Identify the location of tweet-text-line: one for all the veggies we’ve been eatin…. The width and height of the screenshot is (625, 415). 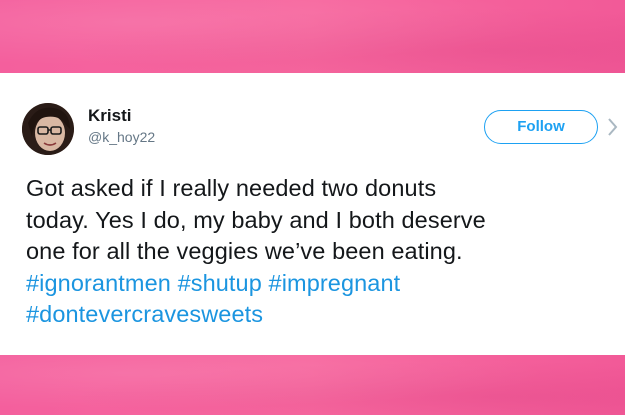
(244, 251).